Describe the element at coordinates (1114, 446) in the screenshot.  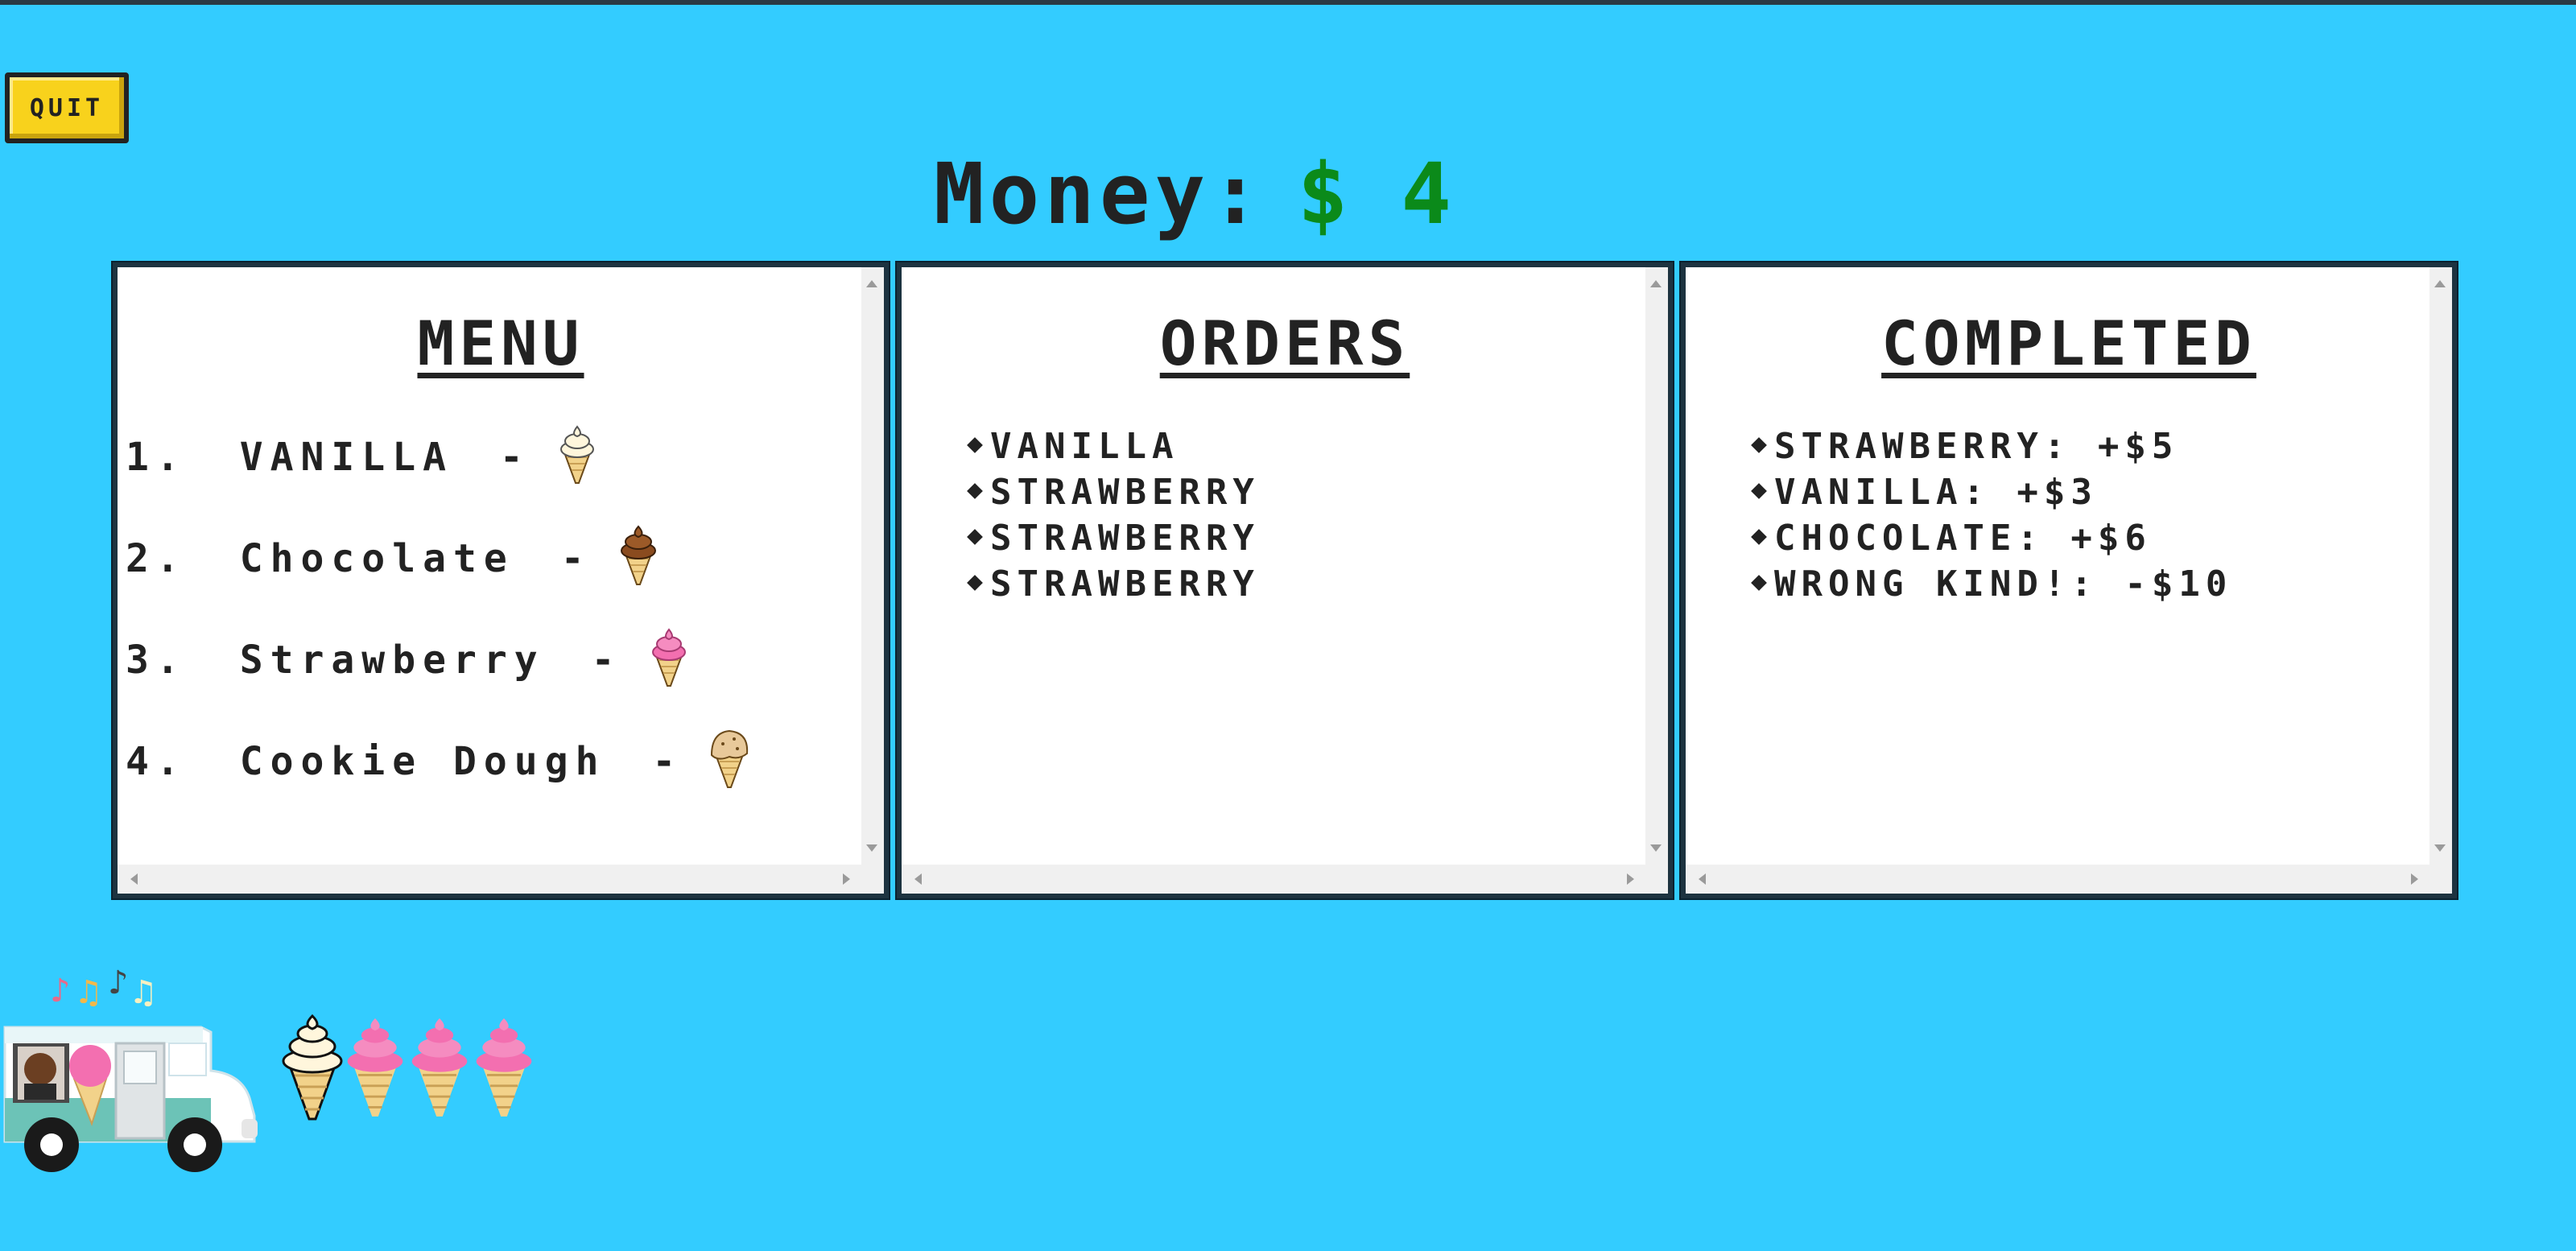
I see `order-item: VANILLA` at that location.